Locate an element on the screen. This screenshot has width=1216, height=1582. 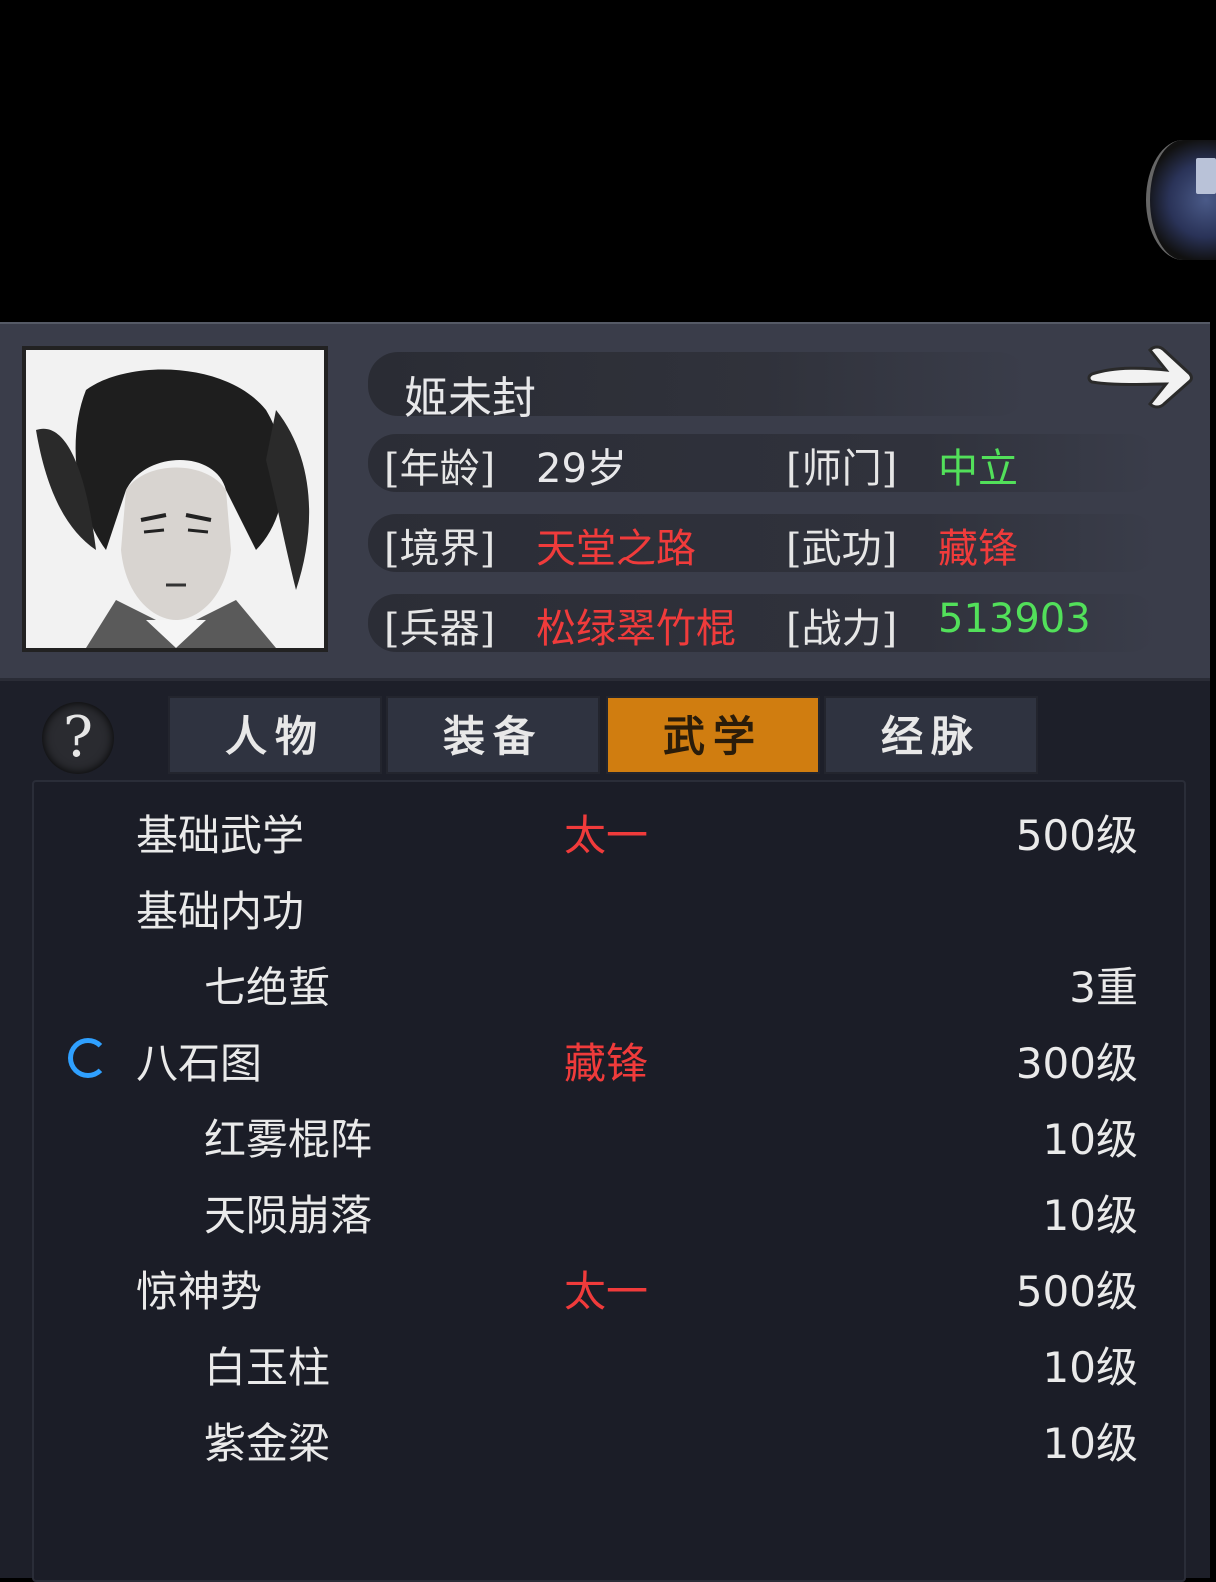
list-item: 惊神势 太一 500级 is located at coordinates (609, 1286).